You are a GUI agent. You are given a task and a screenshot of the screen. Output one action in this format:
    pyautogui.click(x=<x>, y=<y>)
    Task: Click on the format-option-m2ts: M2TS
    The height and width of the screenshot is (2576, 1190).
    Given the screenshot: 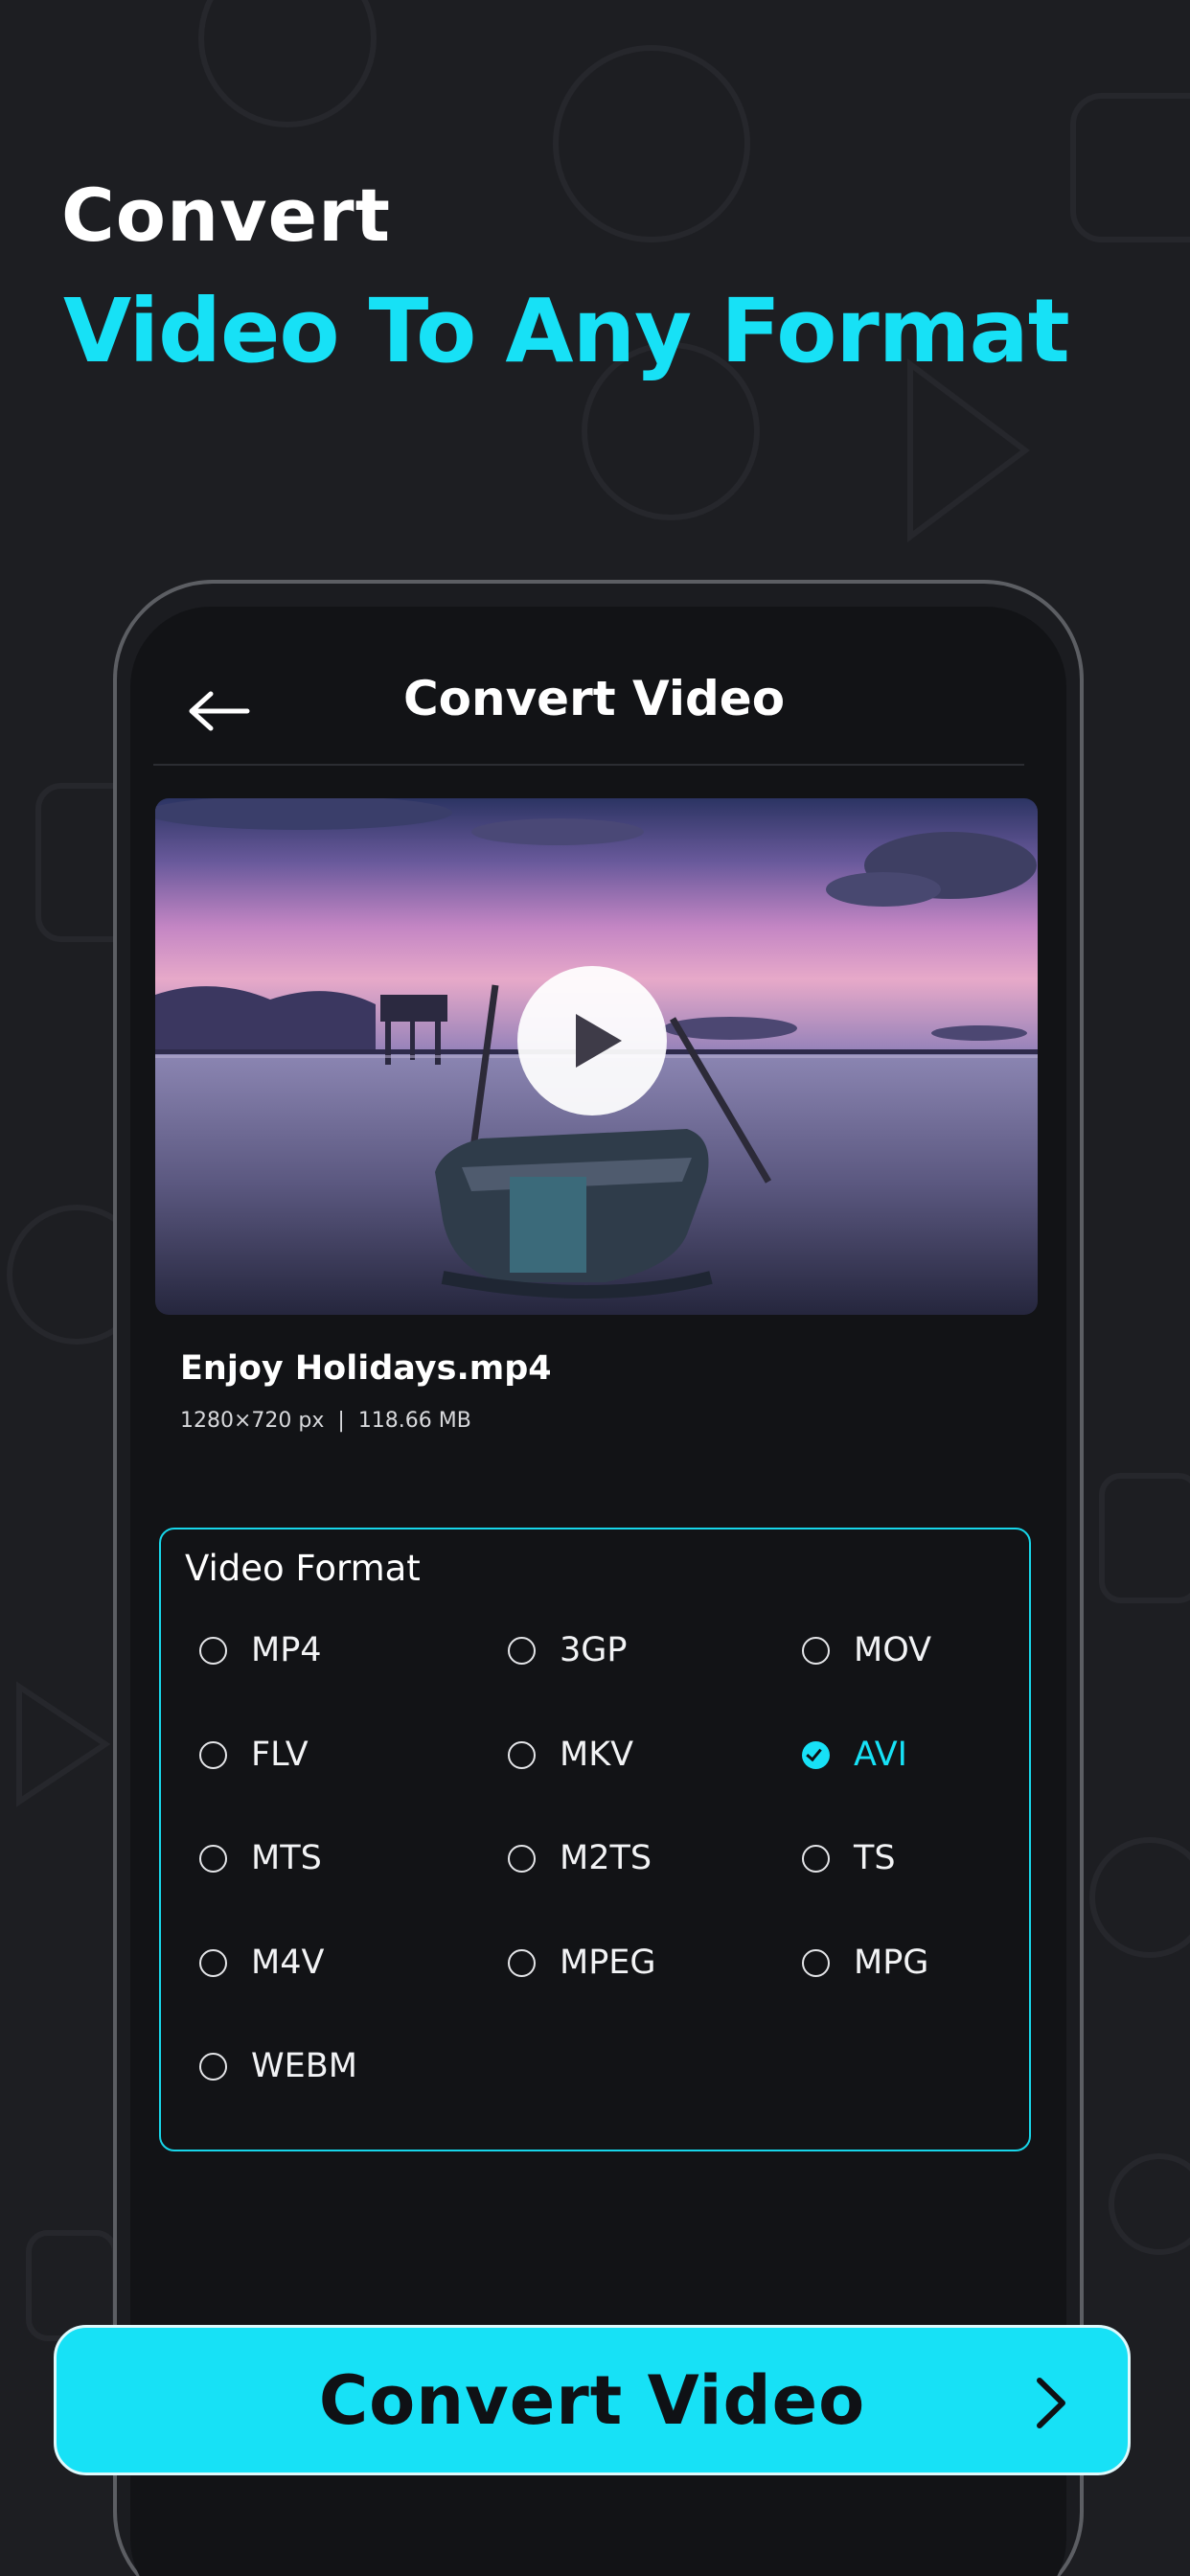 What is the action you would take?
    pyautogui.click(x=580, y=1858)
    